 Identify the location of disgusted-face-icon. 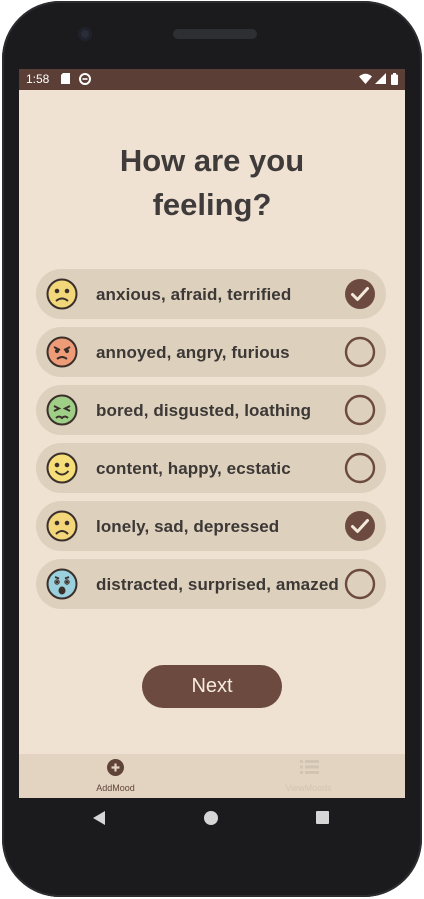
(62, 410).